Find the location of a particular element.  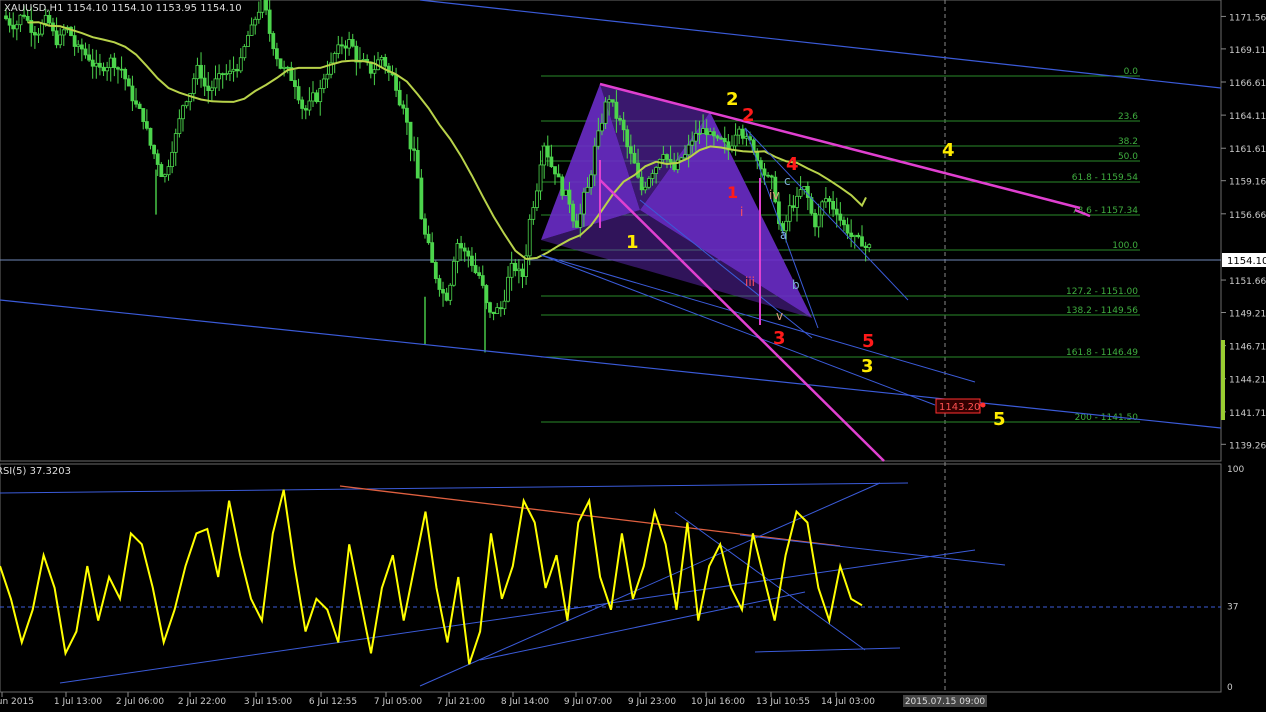

rsi-info: RSI(5) 37.3203 is located at coordinates (35, 471).